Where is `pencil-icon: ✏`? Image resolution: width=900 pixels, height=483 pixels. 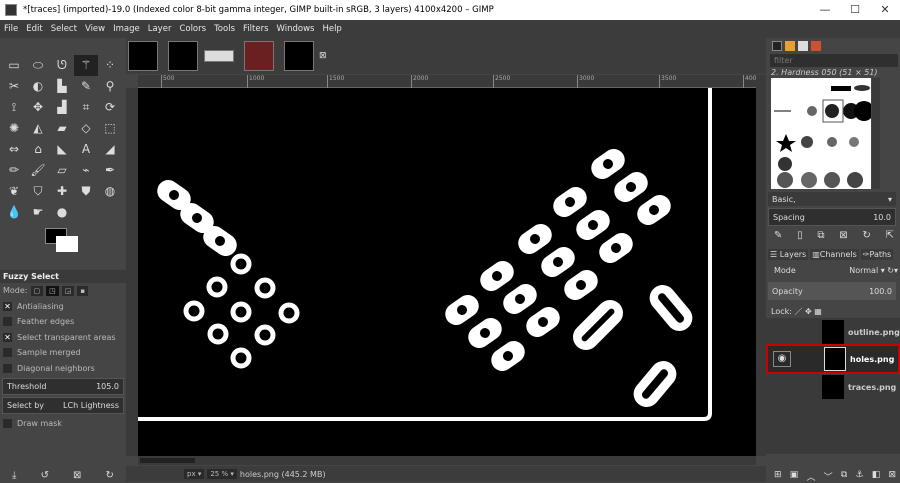
pencil-icon: ✏ is located at coordinates (14, 170).